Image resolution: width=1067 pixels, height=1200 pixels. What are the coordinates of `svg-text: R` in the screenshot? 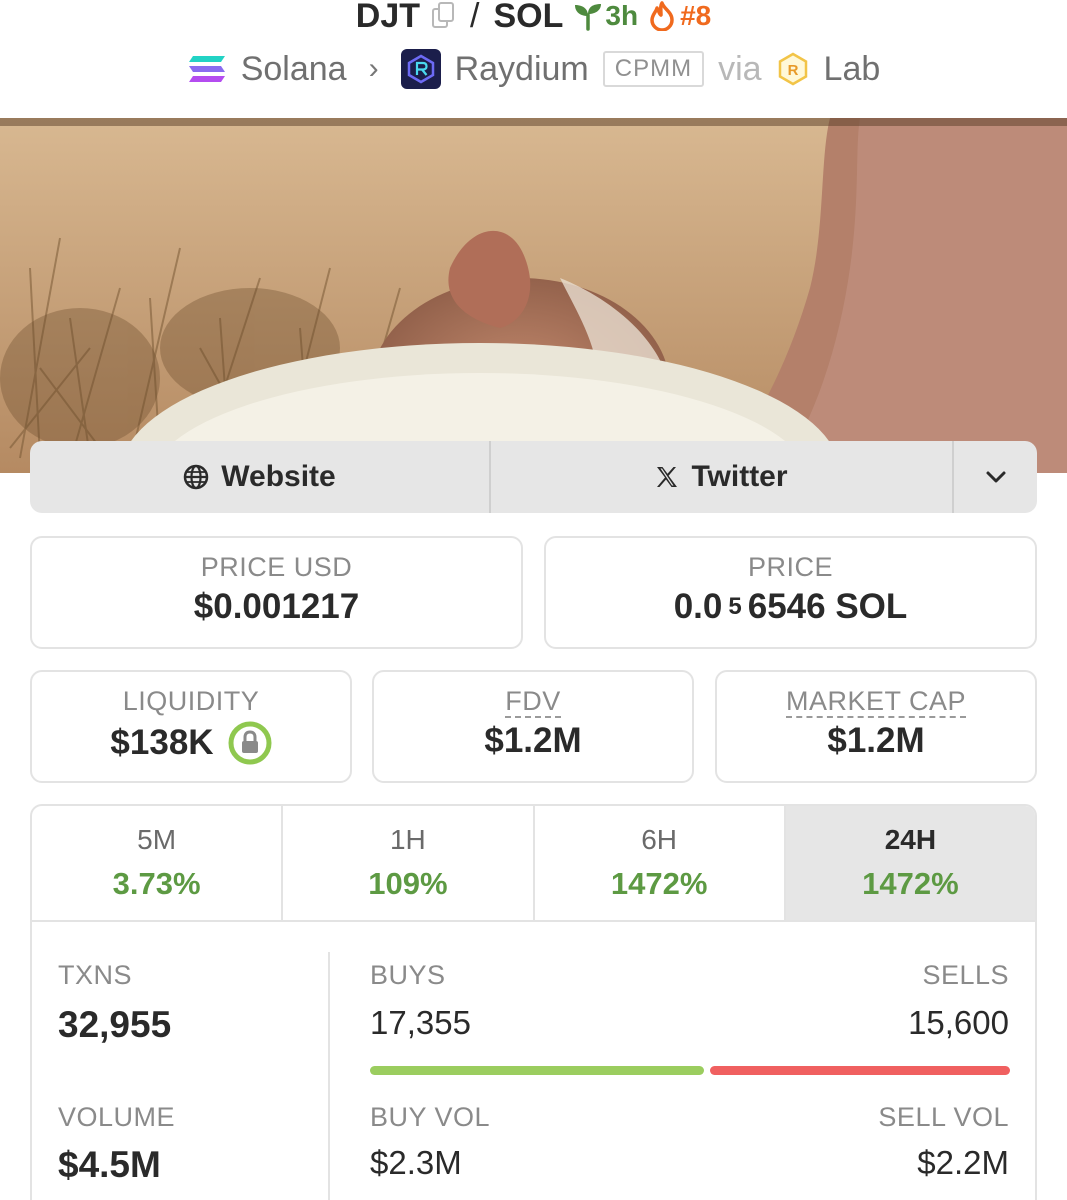 It's located at (792, 70).